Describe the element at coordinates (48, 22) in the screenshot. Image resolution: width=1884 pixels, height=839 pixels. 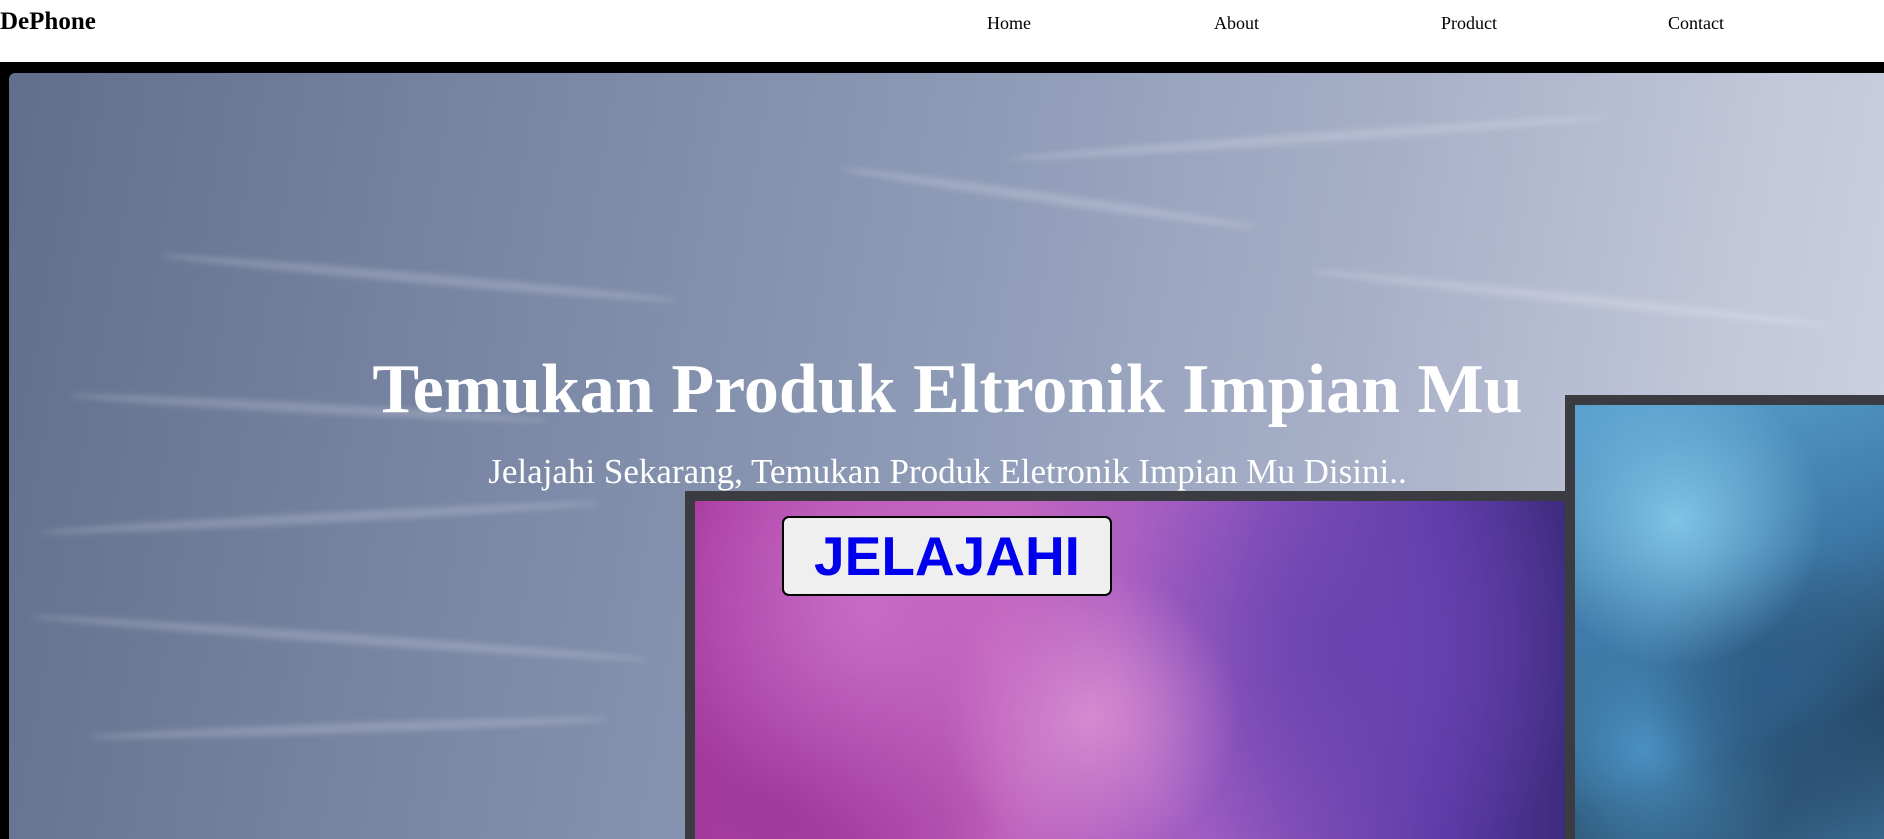
I see `brand-logo: DePhone` at that location.